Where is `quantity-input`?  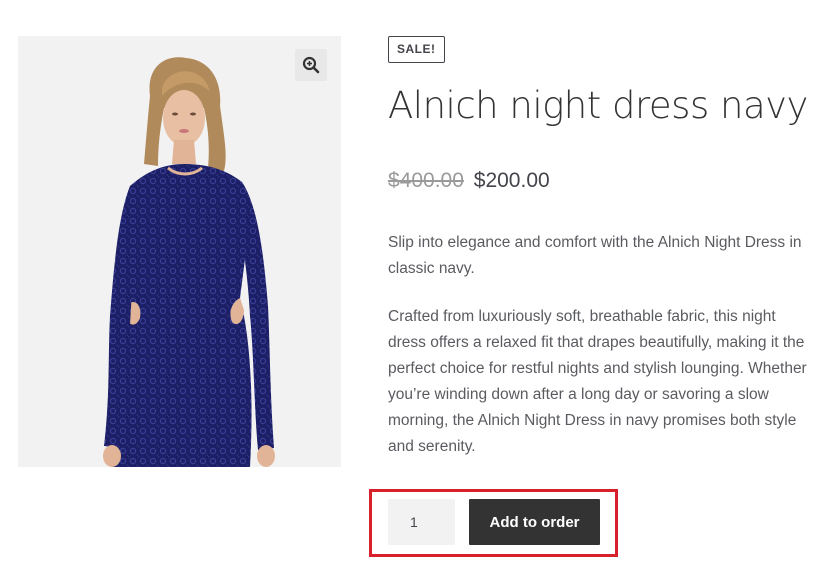 quantity-input is located at coordinates (421, 522).